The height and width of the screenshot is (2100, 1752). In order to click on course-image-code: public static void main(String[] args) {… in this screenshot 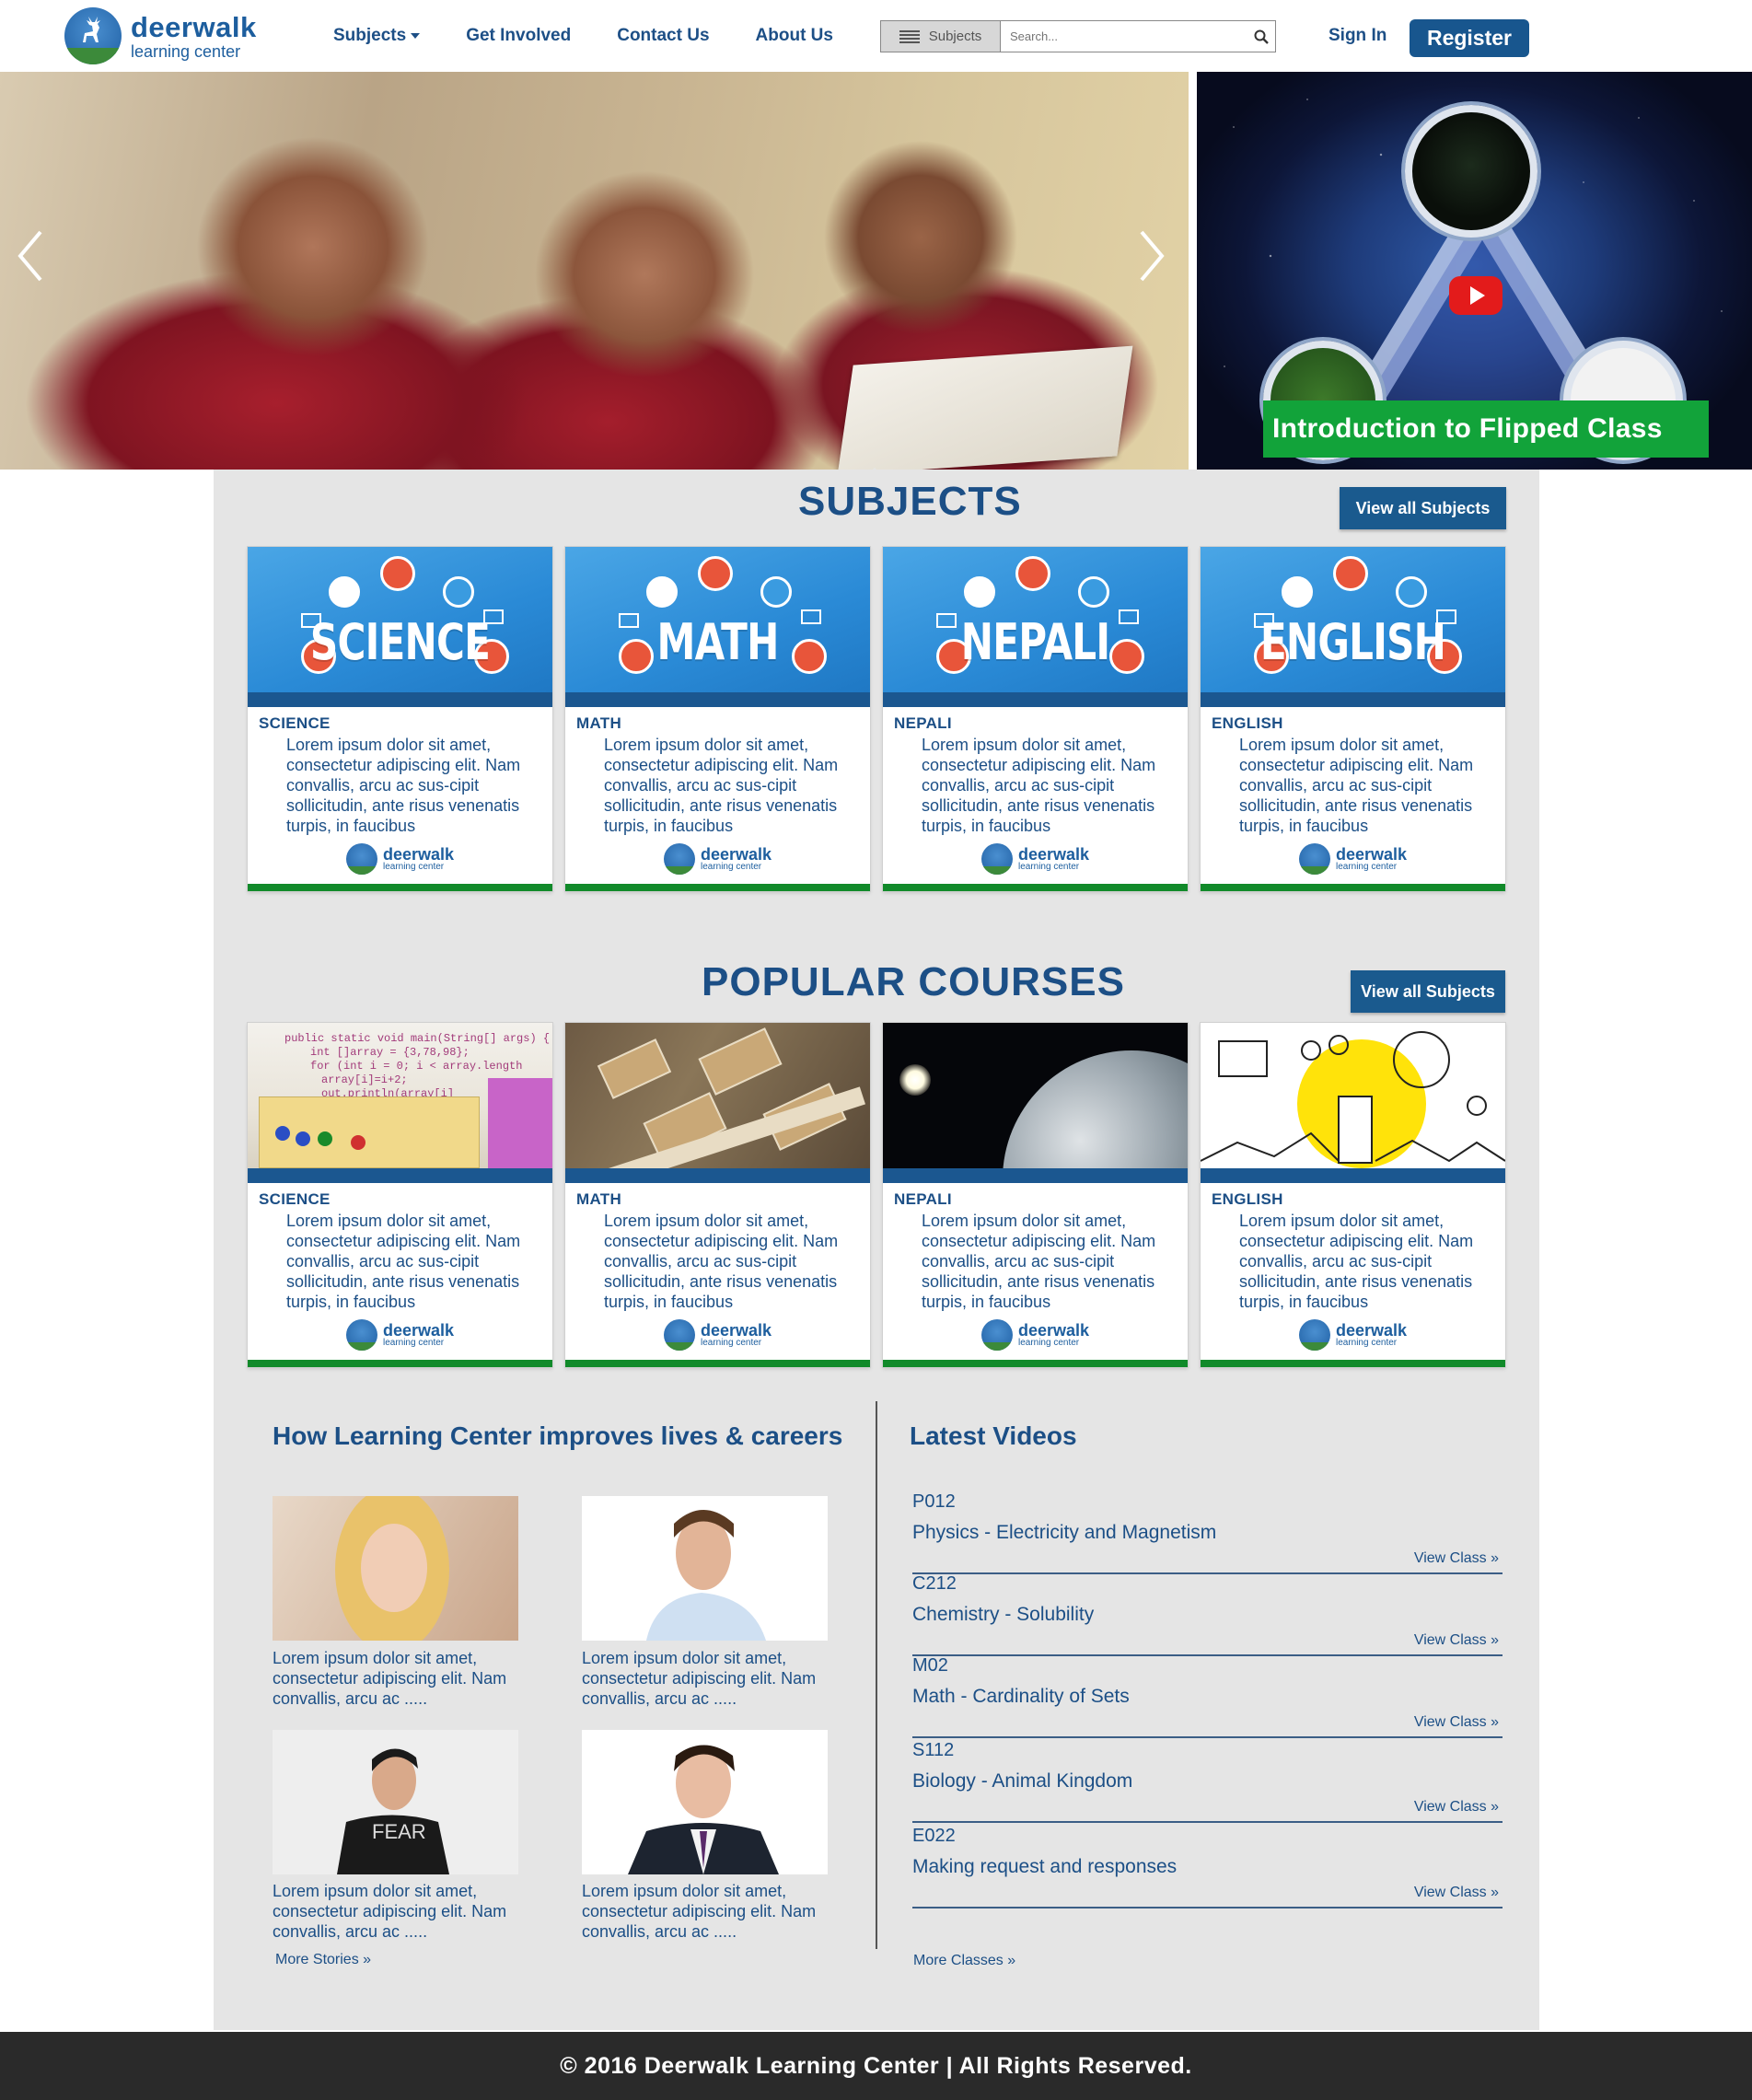, I will do `click(400, 1095)`.